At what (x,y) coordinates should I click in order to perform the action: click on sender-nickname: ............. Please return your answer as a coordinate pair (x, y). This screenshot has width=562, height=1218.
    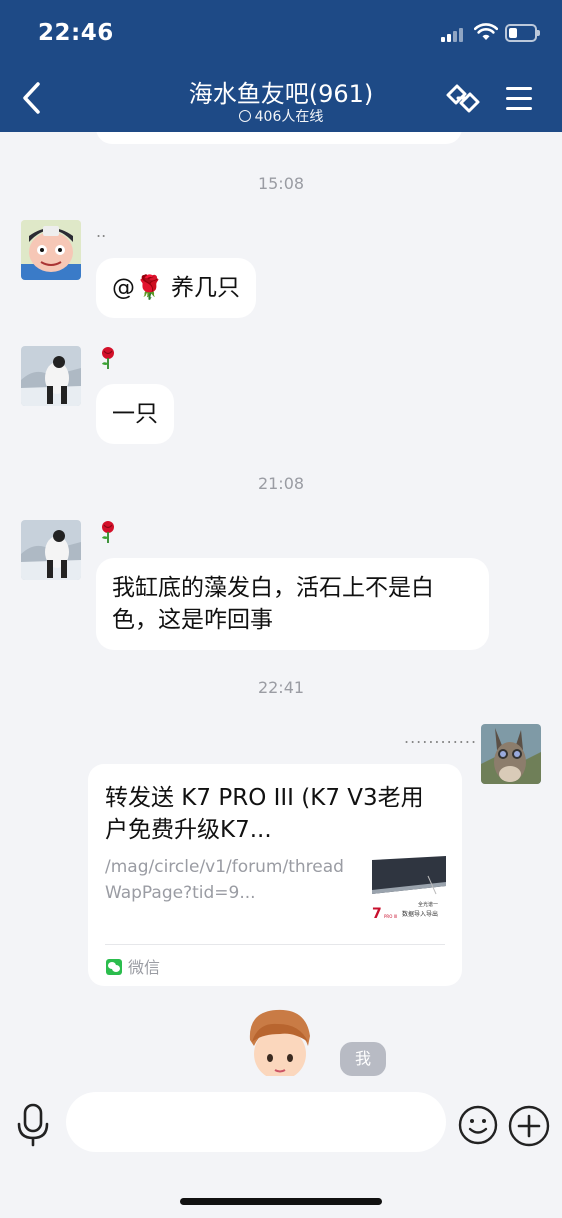
    Looking at the image, I should click on (441, 737).